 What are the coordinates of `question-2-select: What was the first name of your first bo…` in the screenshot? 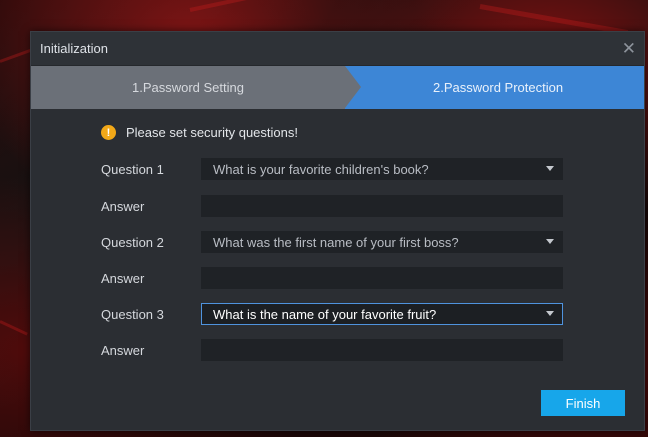 It's located at (382, 242).